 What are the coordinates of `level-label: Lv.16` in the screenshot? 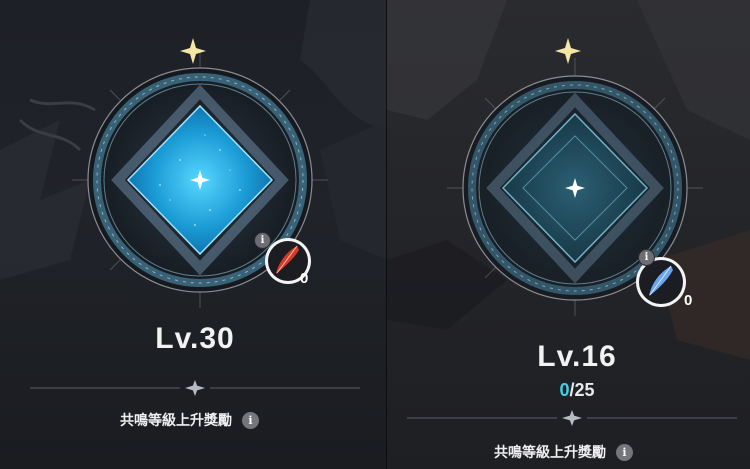 It's located at (577, 356).